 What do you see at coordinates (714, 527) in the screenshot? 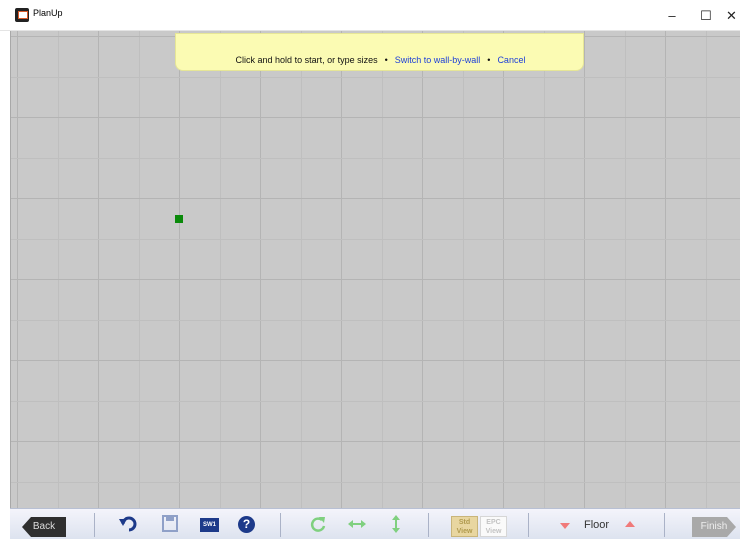
I see `finish-button: Finish` at bounding box center [714, 527].